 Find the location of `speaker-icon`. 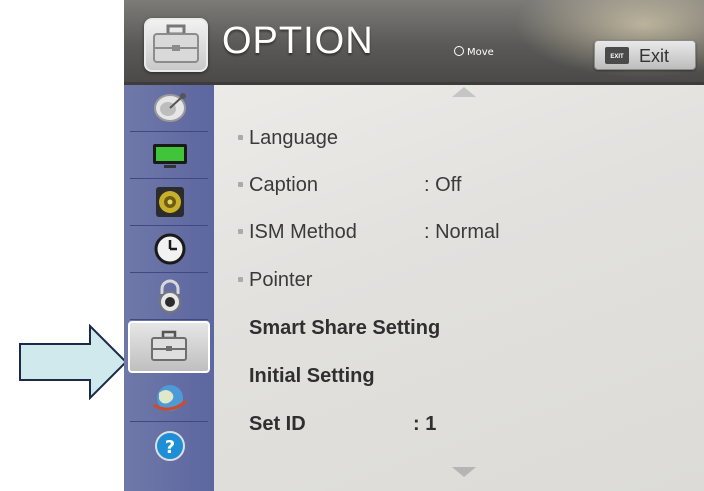

speaker-icon is located at coordinates (170, 202).